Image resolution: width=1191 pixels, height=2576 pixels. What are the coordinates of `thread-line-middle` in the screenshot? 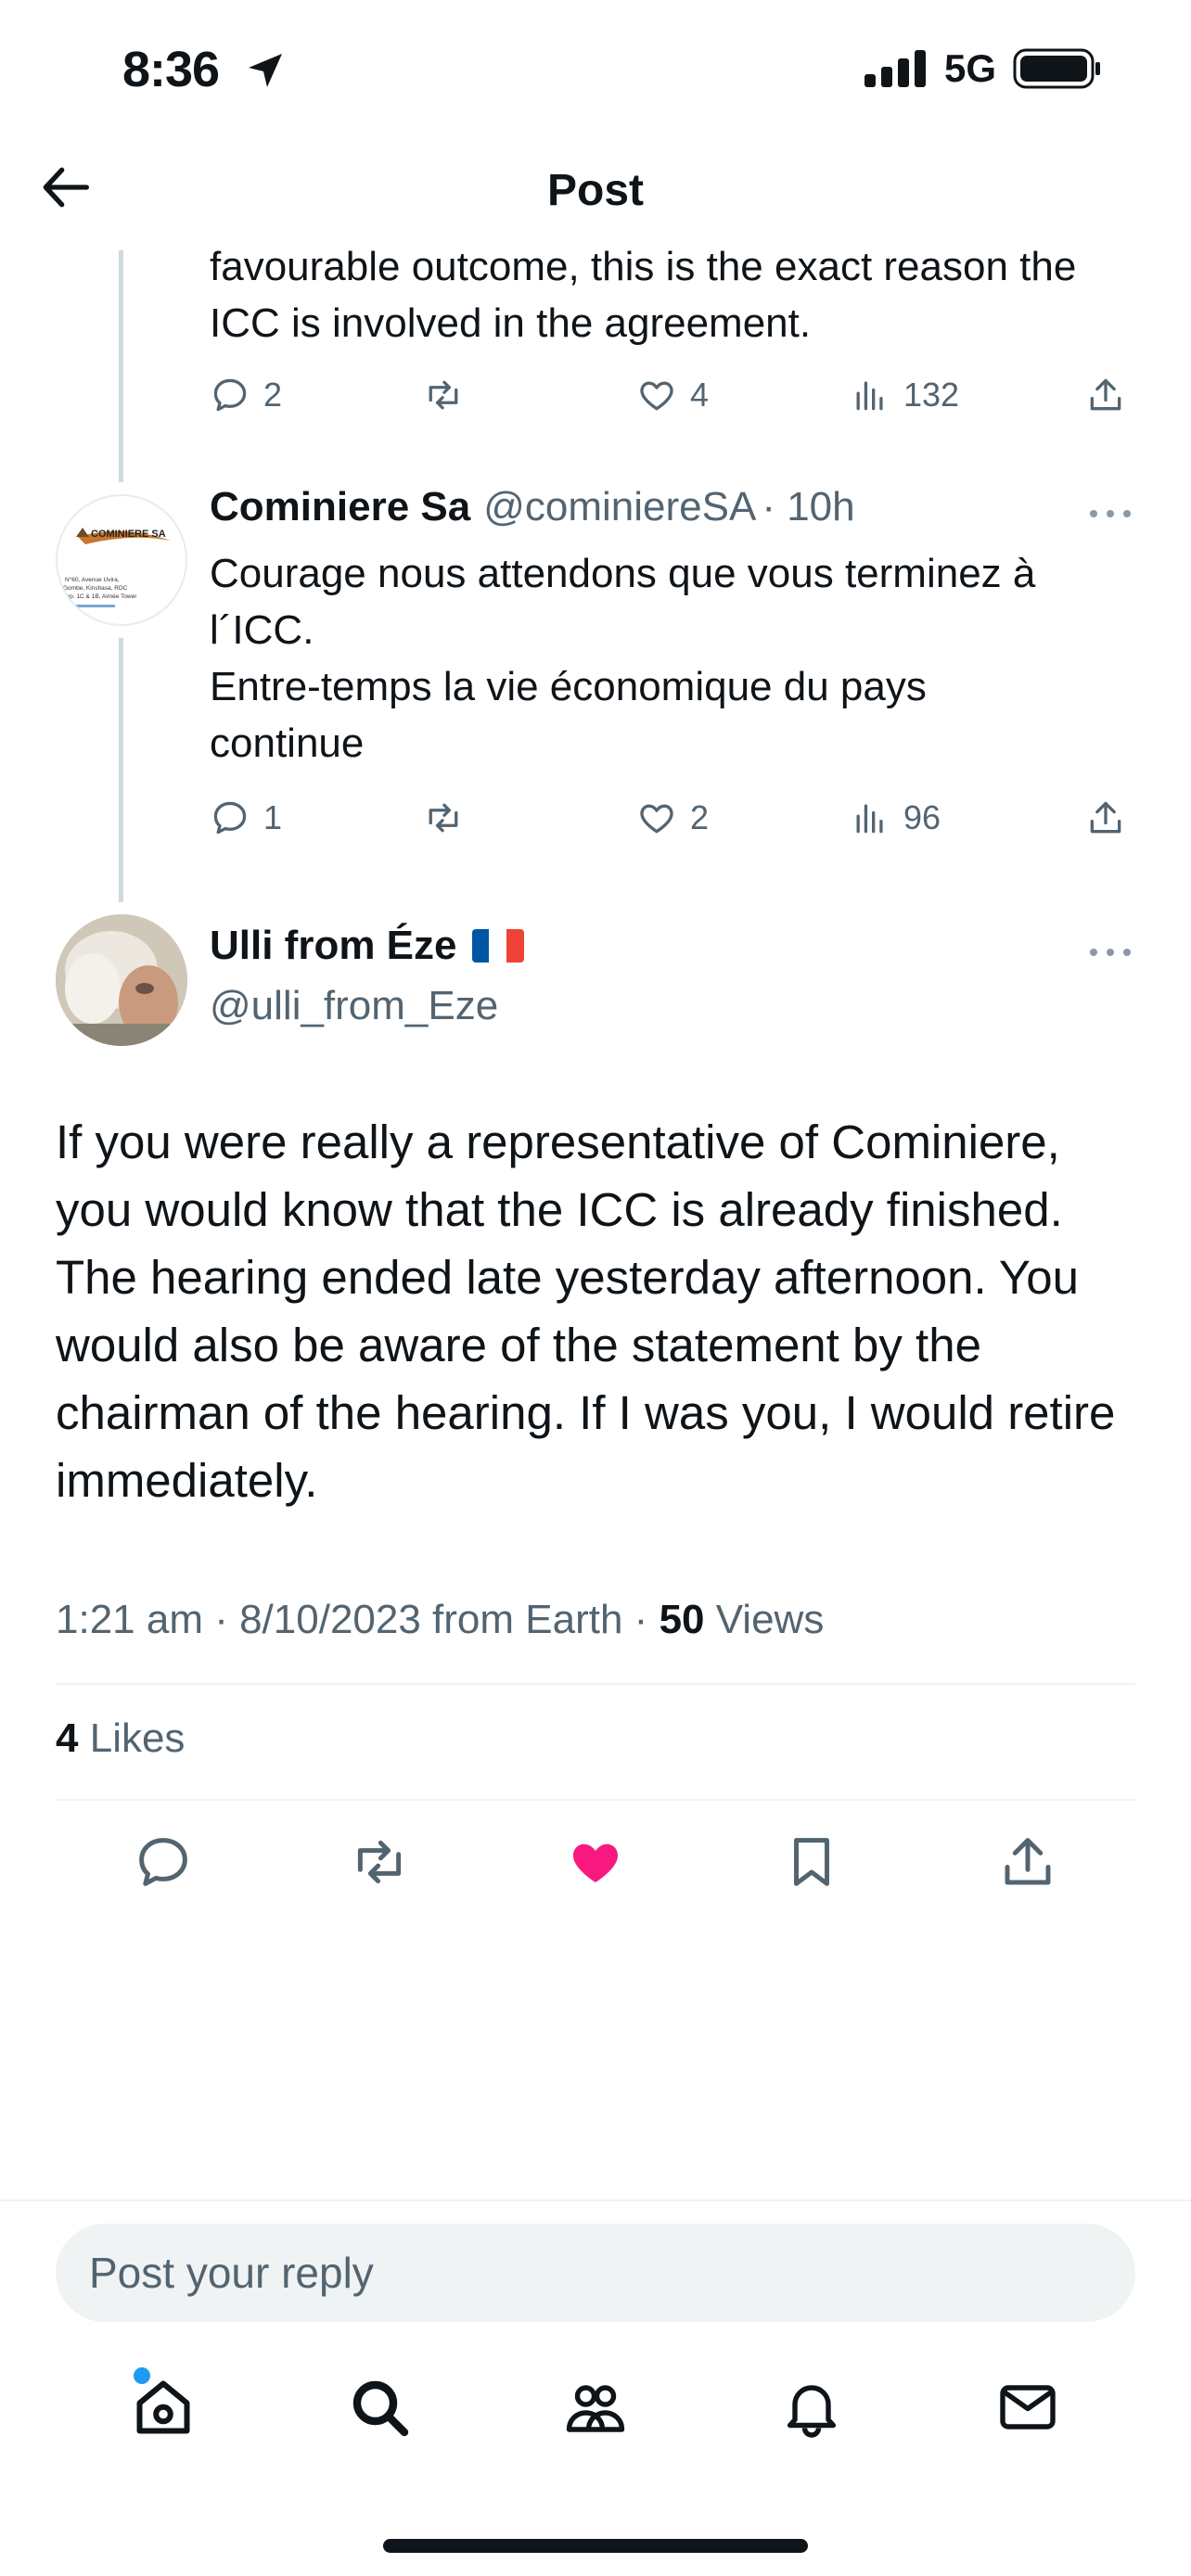 It's located at (121, 770).